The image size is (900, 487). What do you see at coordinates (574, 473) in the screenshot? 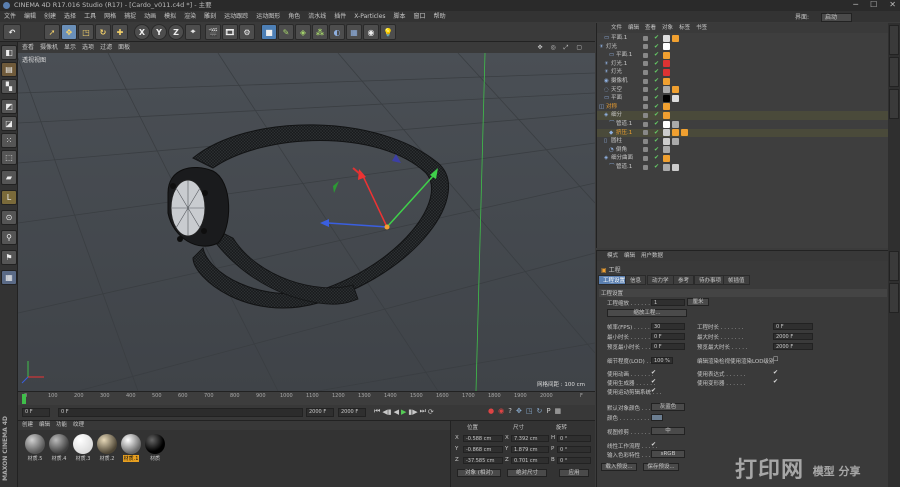
I see `apply-button: 应用` at bounding box center [574, 473].